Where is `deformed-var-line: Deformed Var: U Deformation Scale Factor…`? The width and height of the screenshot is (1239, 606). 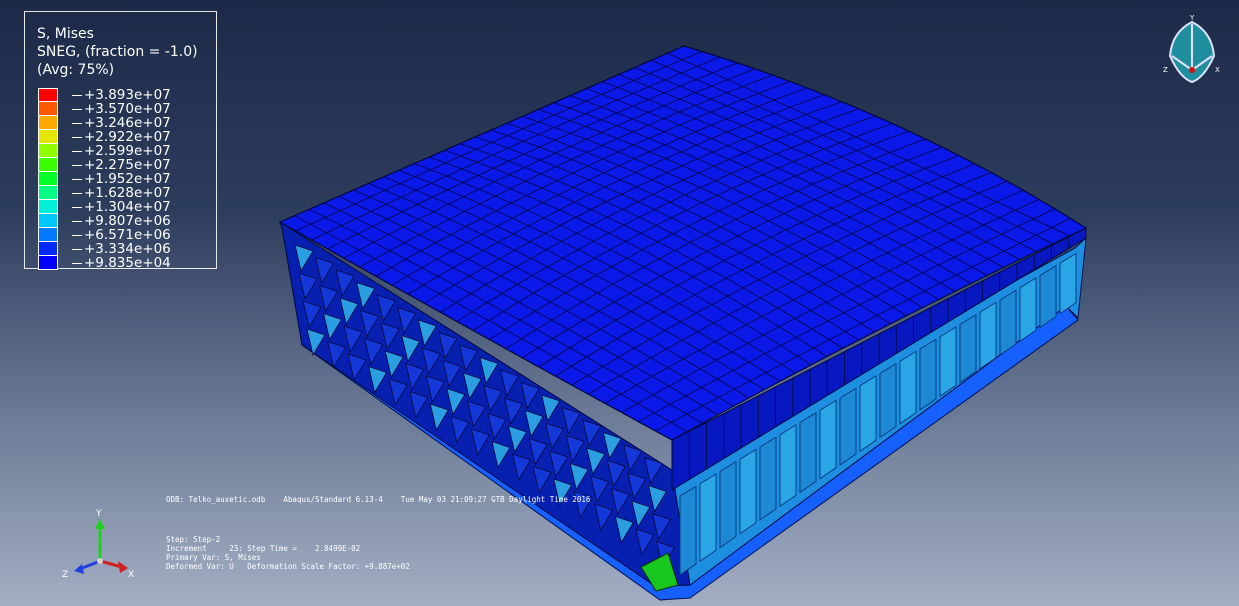 deformed-var-line: Deformed Var: U Deformation Scale Factor… is located at coordinates (288, 566).